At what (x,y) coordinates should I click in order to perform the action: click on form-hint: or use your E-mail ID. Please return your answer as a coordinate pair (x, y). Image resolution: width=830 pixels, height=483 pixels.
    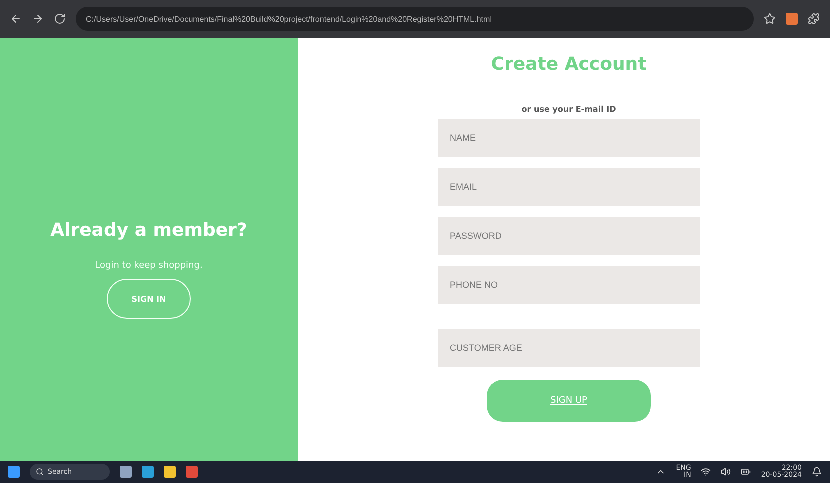
    Looking at the image, I should click on (569, 109).